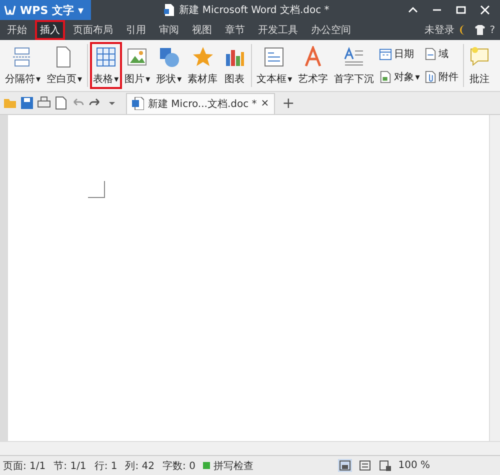 The width and height of the screenshot is (500, 475). Describe the element at coordinates (313, 65) in the screenshot. I see `ribbon-button: 艺术字` at that location.